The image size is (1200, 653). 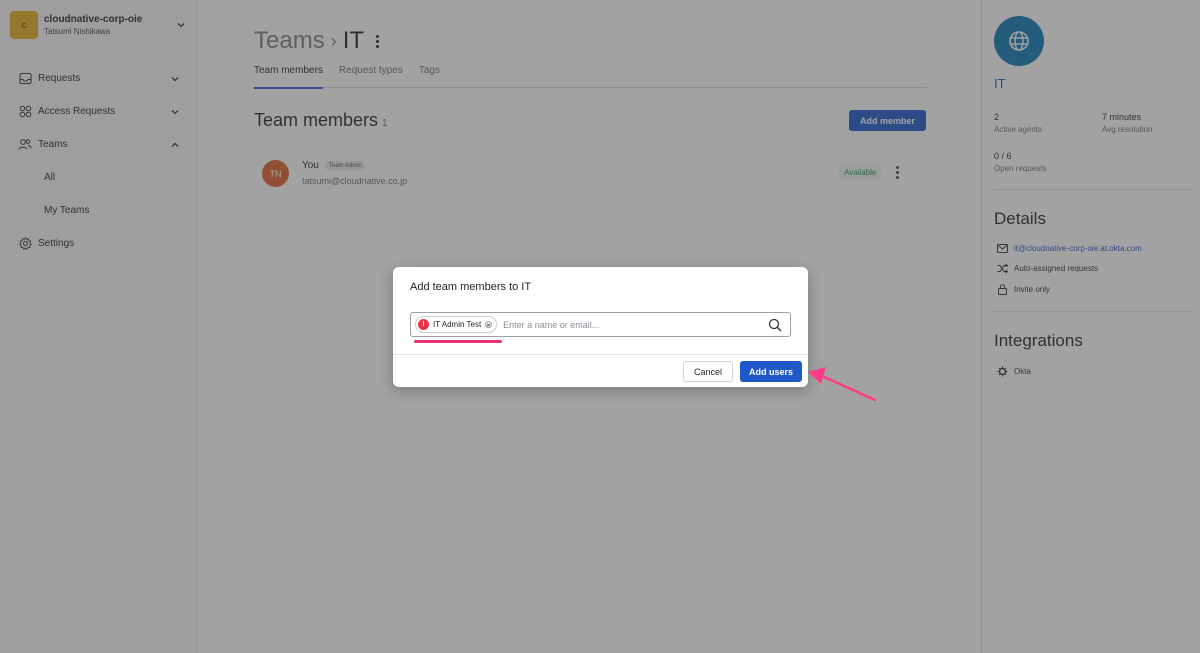 I want to click on dialog-footer-divider, so click(x=600, y=354).